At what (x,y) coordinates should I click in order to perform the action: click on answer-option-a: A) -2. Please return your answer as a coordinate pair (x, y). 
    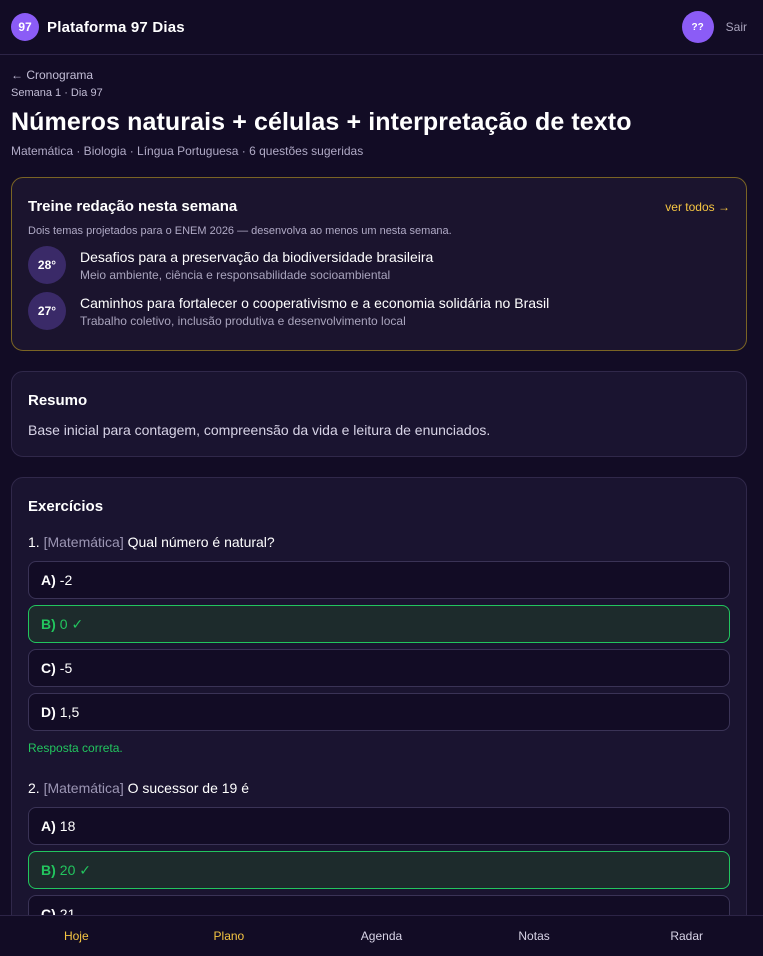
    Looking at the image, I should click on (379, 580).